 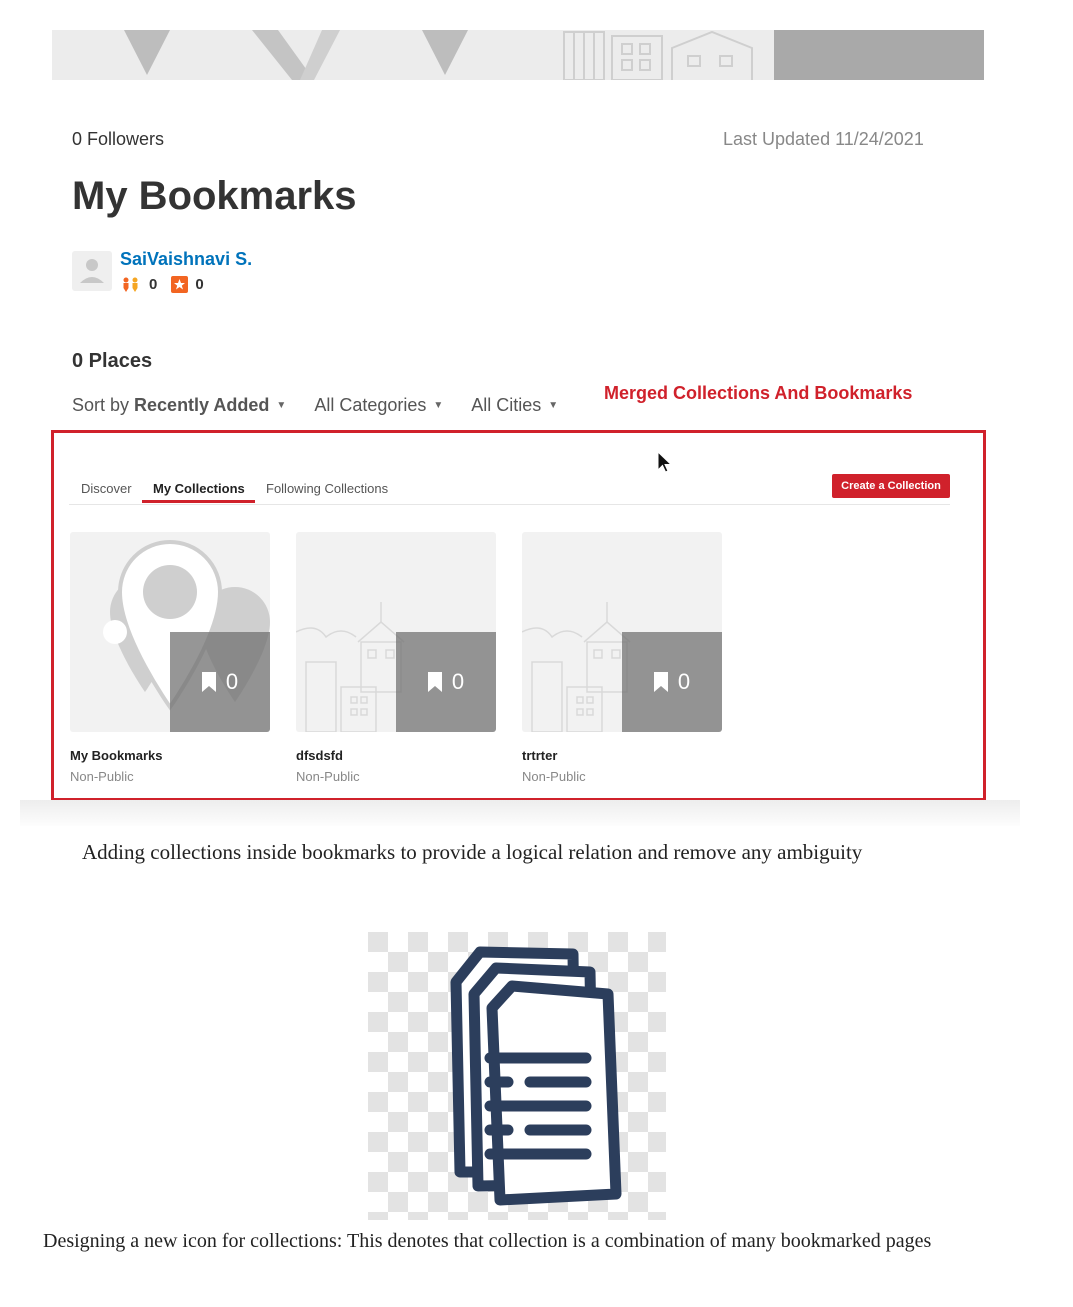 What do you see at coordinates (517, 1076) in the screenshot?
I see `collections-icon` at bounding box center [517, 1076].